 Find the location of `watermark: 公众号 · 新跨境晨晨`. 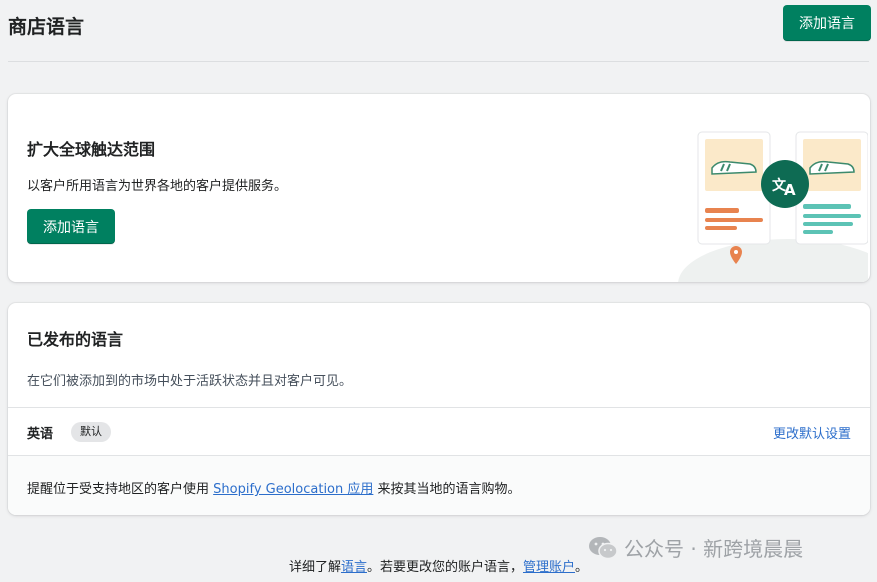

watermark: 公众号 · 新跨境晨晨 is located at coordinates (695, 547).